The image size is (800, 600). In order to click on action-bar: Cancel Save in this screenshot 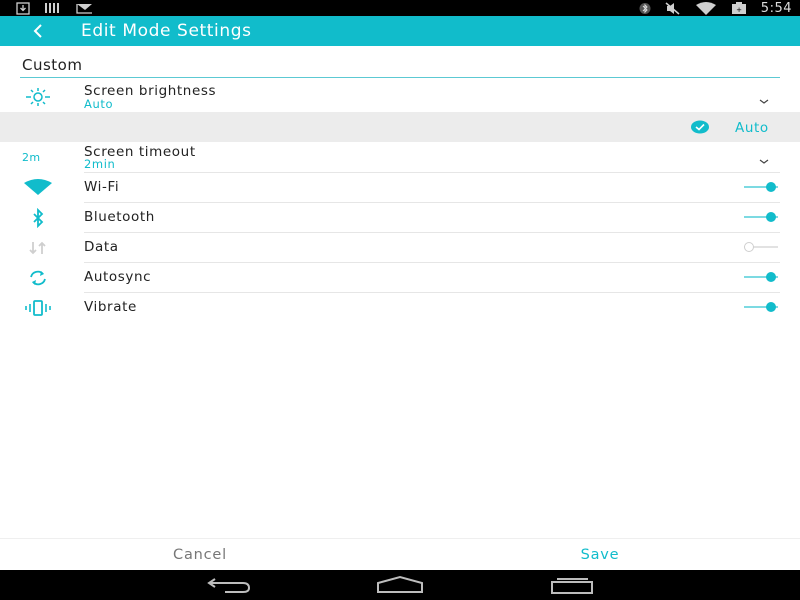, I will do `click(400, 554)`.